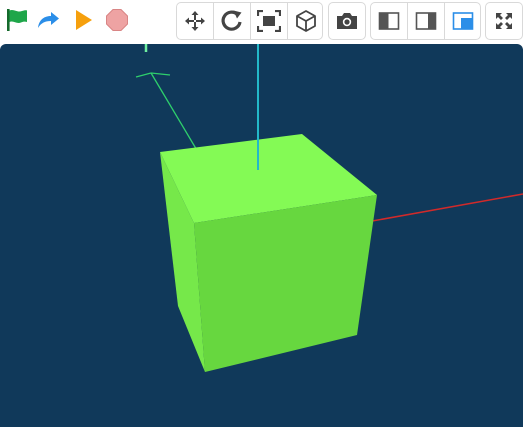 The image size is (523, 427). I want to click on layout-right-panel-icon, so click(426, 21).